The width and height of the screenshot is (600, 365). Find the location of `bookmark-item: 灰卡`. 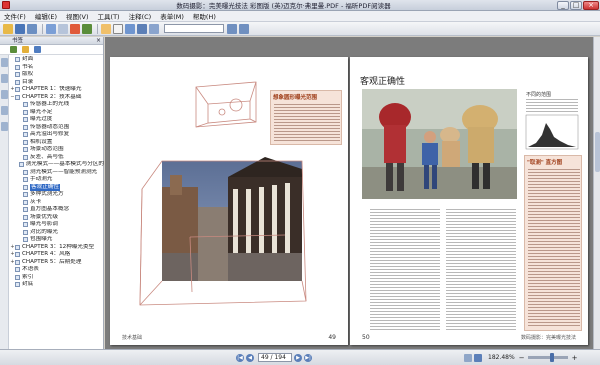

bookmark-item: 灰卡 is located at coordinates (57, 203).